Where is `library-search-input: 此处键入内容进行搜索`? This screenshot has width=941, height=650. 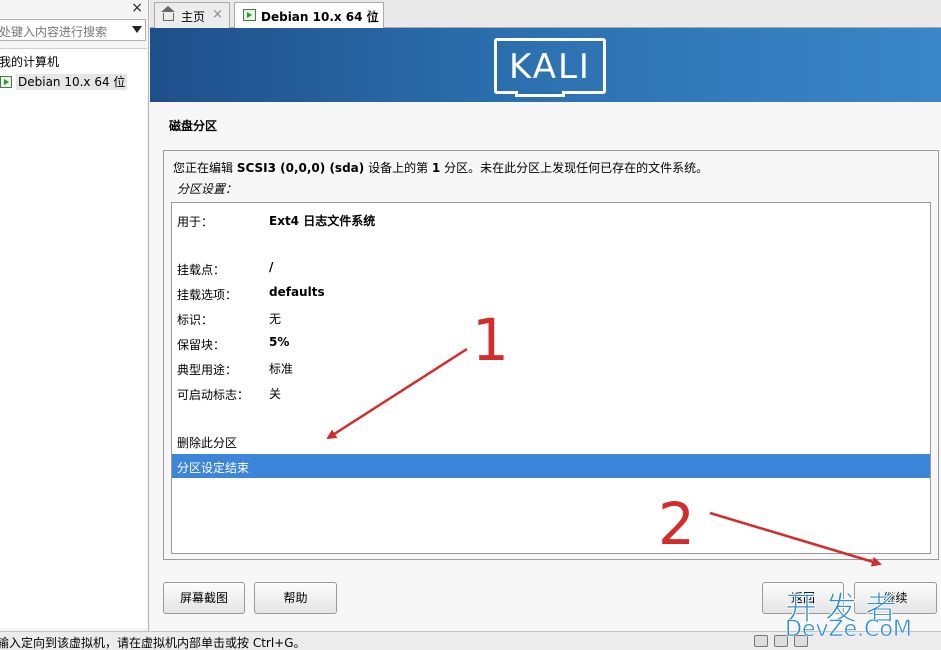
library-search-input: 此处键入内容进行搜索 is located at coordinates (73, 30).